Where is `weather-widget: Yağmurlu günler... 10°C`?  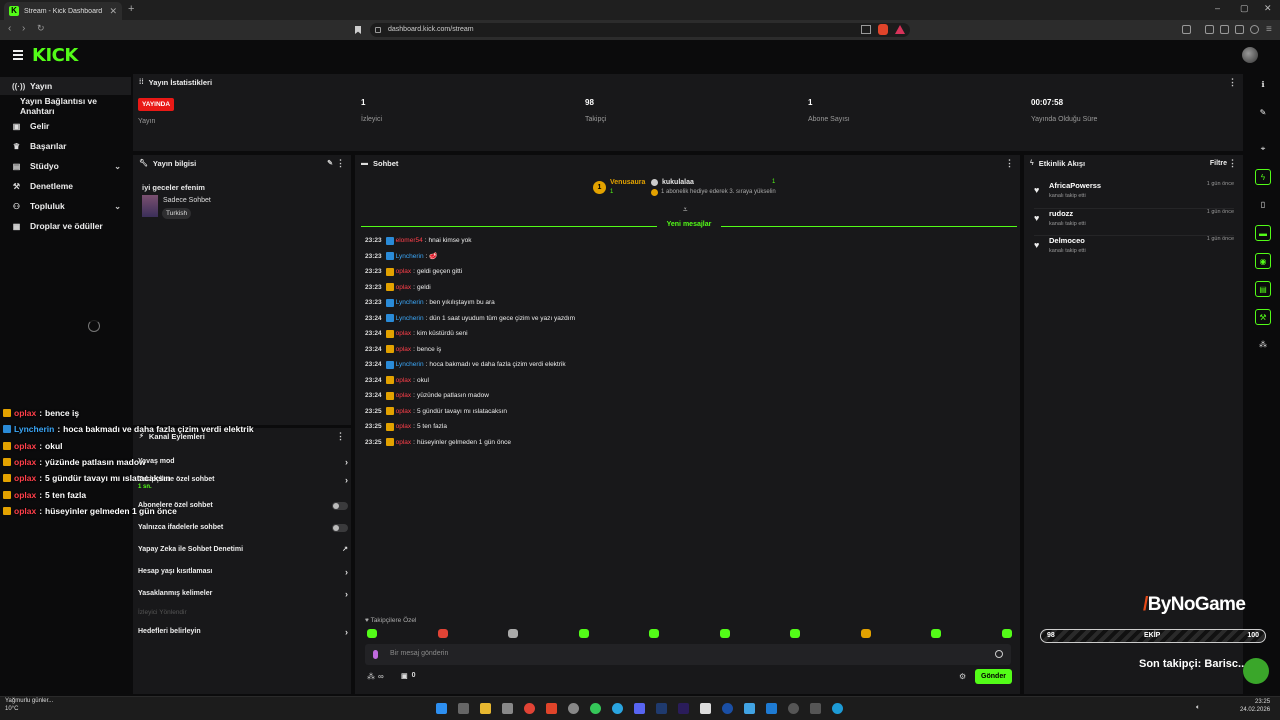
weather-widget: Yağmurlu günler... 10°C is located at coordinates (29, 705).